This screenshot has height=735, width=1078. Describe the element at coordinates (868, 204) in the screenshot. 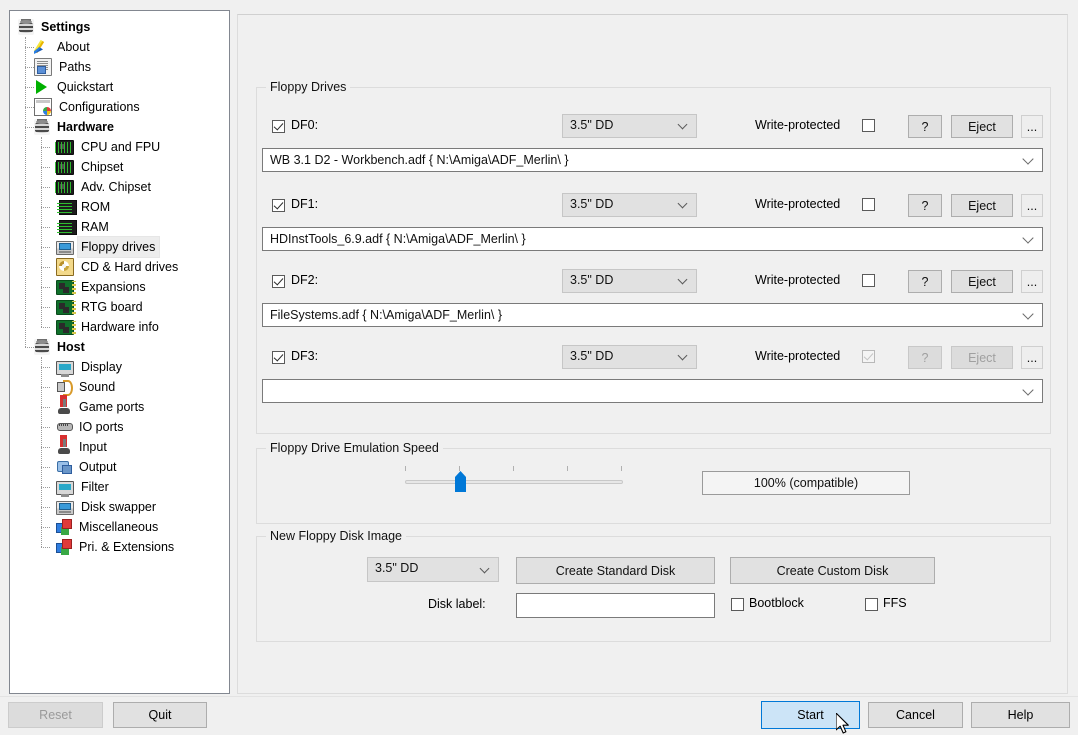

I see `df1-write-protected-checkbox` at that location.